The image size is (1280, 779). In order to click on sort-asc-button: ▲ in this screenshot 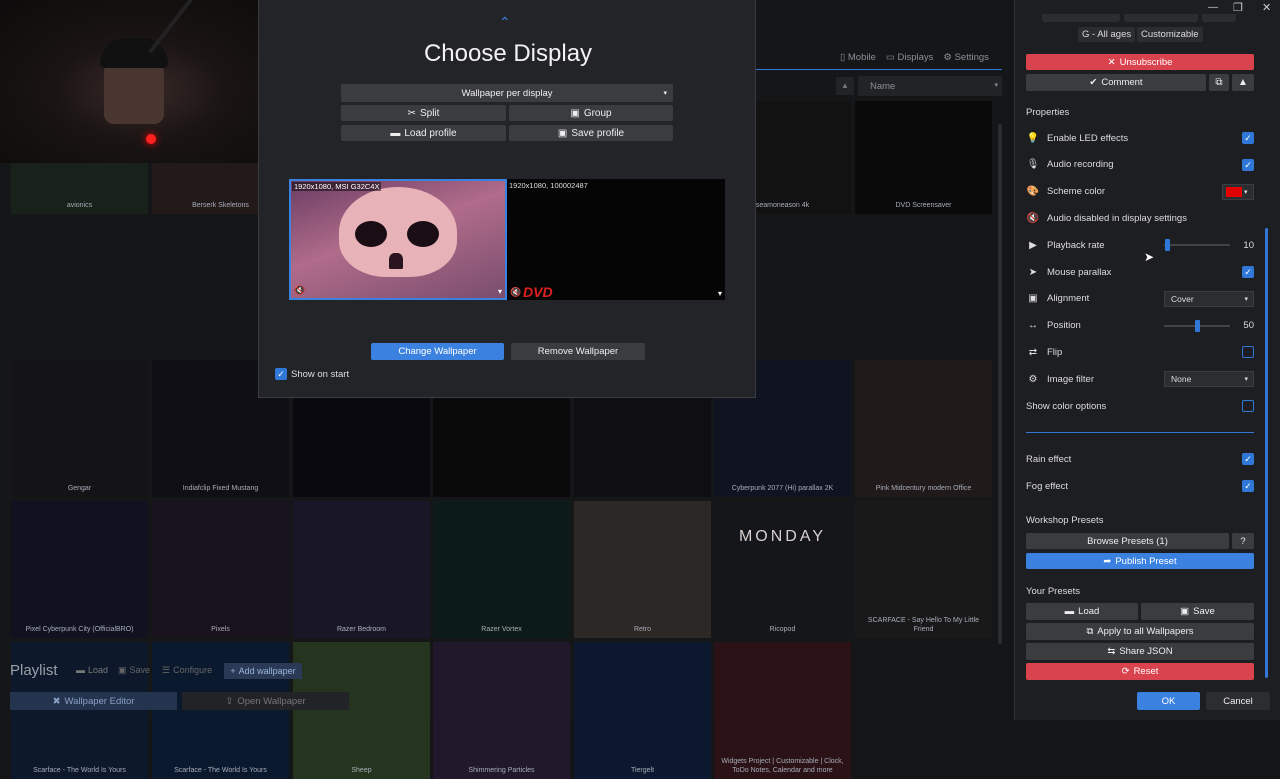, I will do `click(845, 86)`.